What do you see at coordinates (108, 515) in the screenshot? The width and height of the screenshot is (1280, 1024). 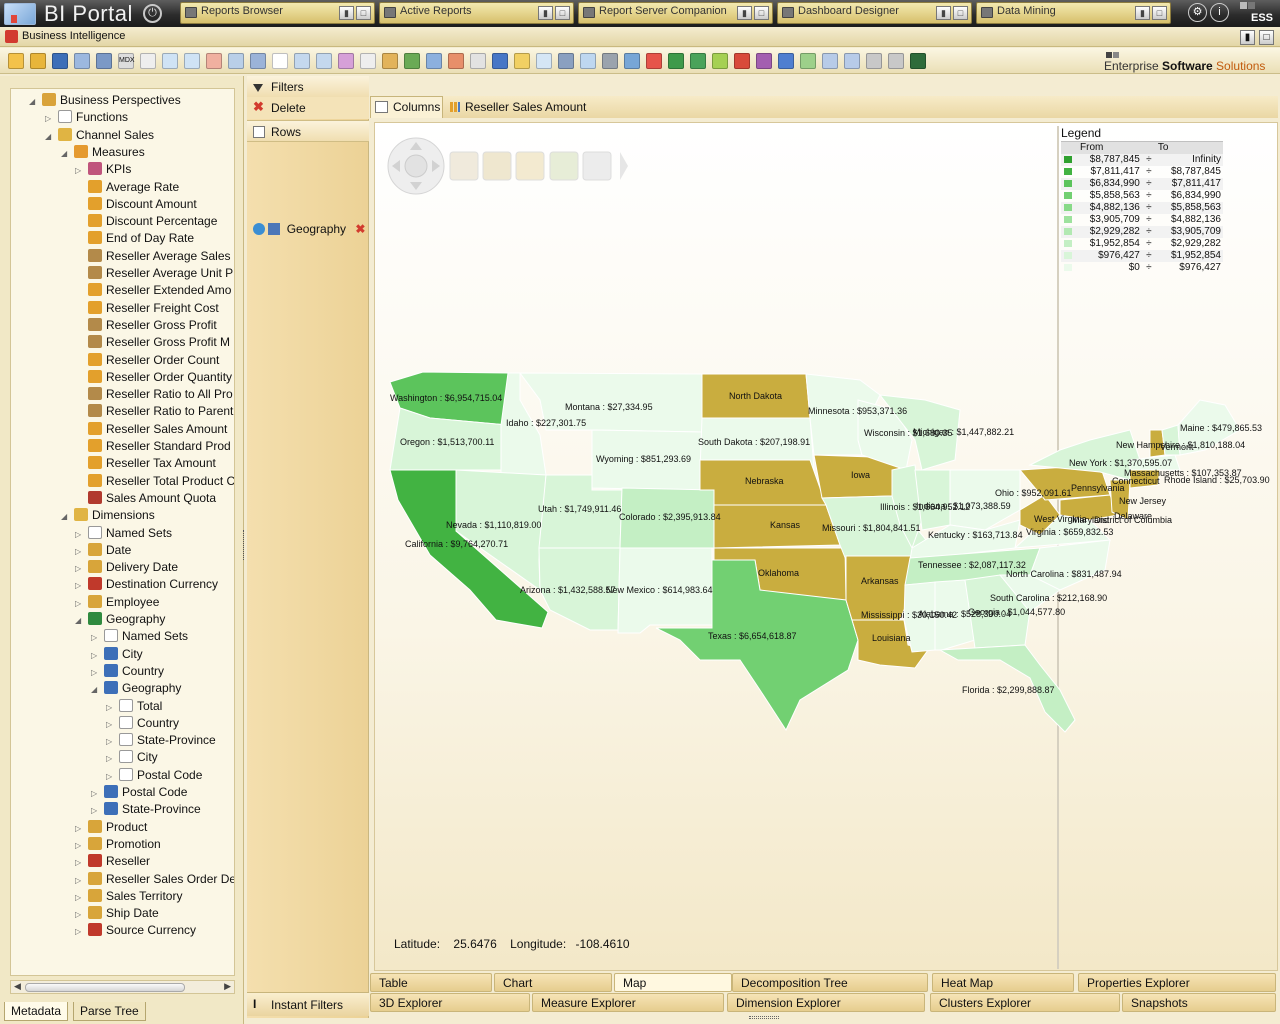 I see `tree-node: ◢ Dimensions` at bounding box center [108, 515].